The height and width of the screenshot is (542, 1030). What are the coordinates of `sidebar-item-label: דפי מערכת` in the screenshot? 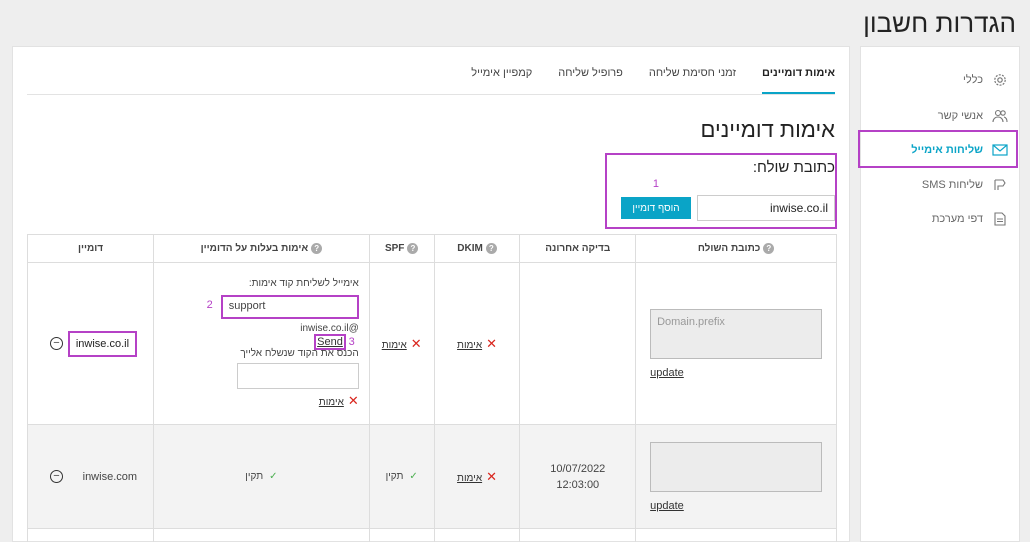 It's located at (957, 219).